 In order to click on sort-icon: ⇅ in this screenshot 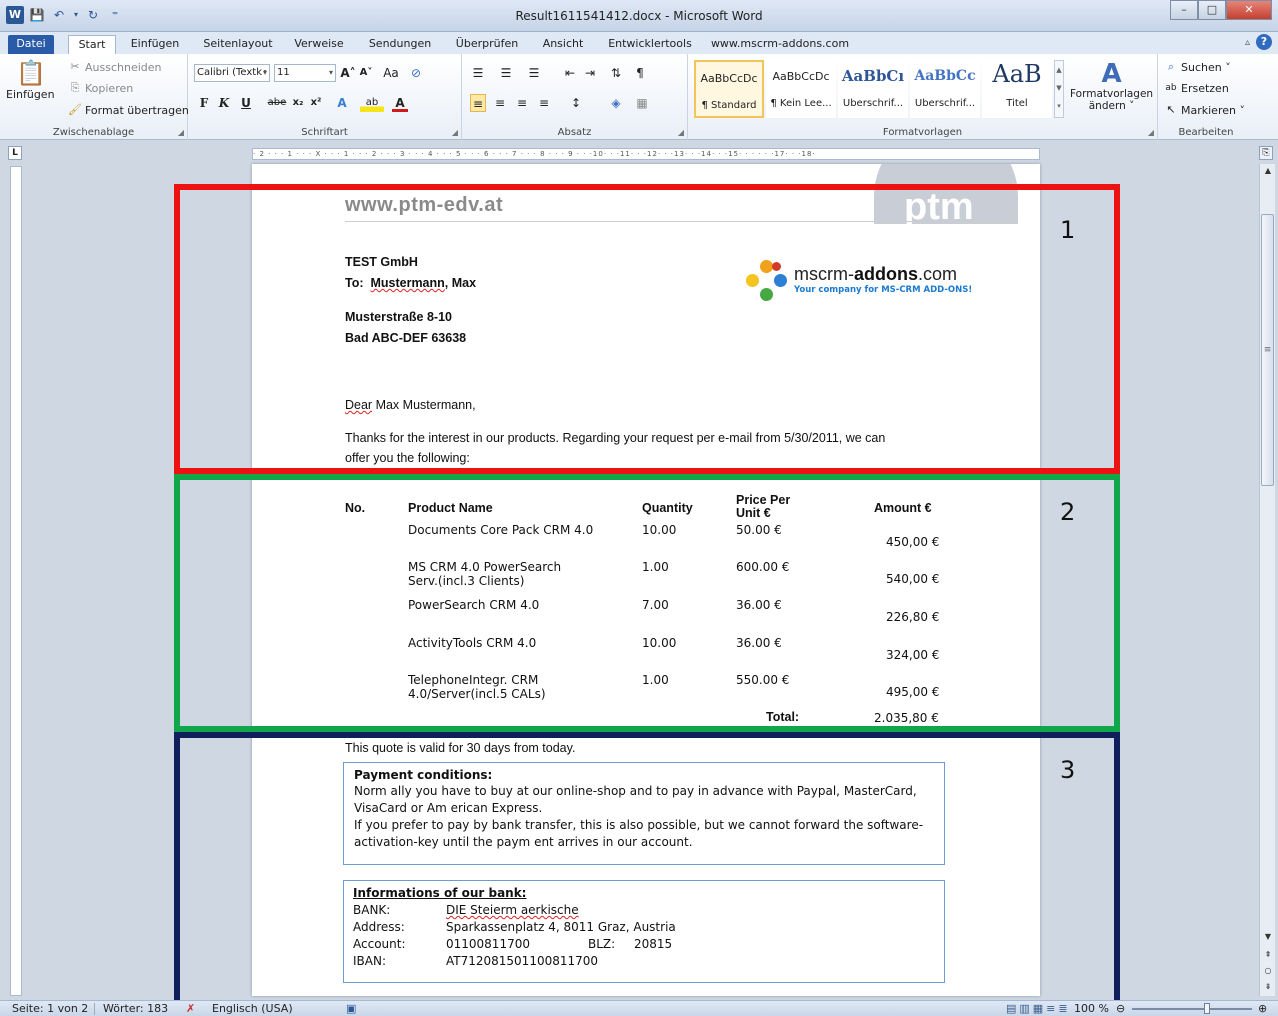, I will do `click(616, 73)`.